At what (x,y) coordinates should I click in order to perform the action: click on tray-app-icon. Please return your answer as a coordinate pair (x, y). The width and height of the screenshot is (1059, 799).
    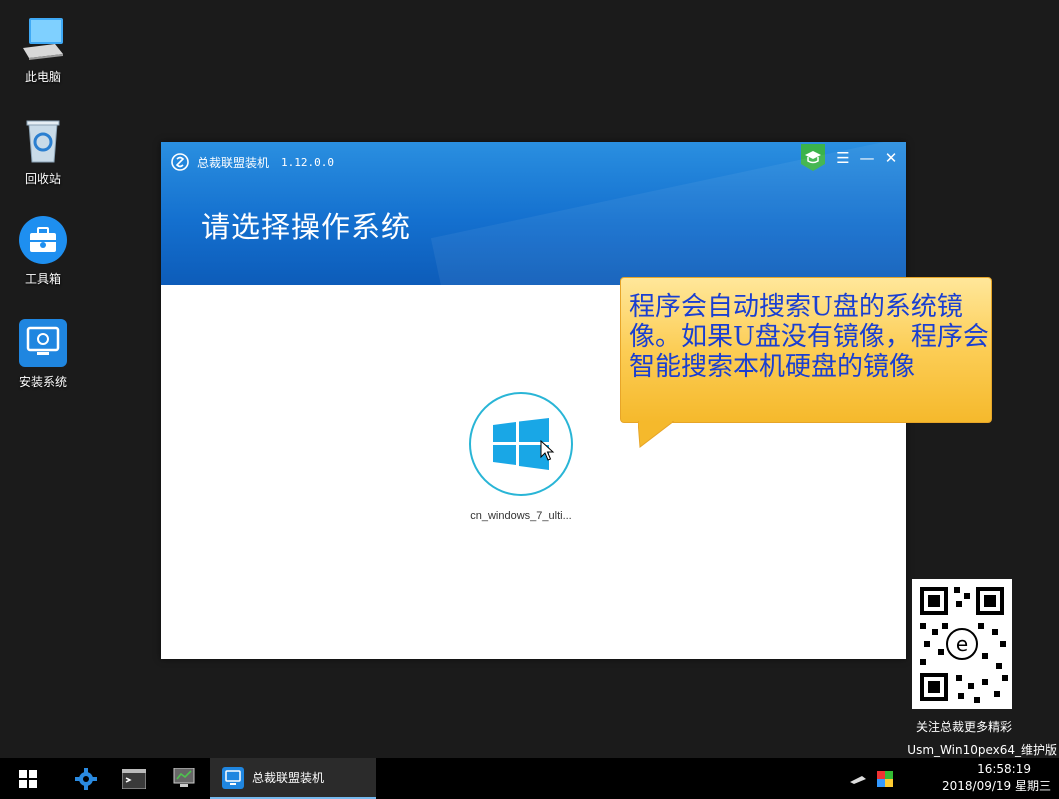
    Looking at the image, I should click on (885, 778).